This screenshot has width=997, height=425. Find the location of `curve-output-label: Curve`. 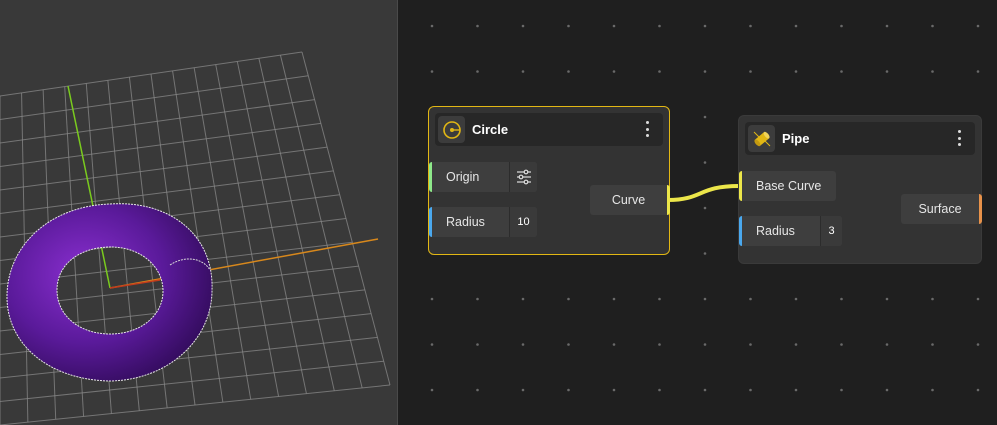

curve-output-label: Curve is located at coordinates (628, 200).